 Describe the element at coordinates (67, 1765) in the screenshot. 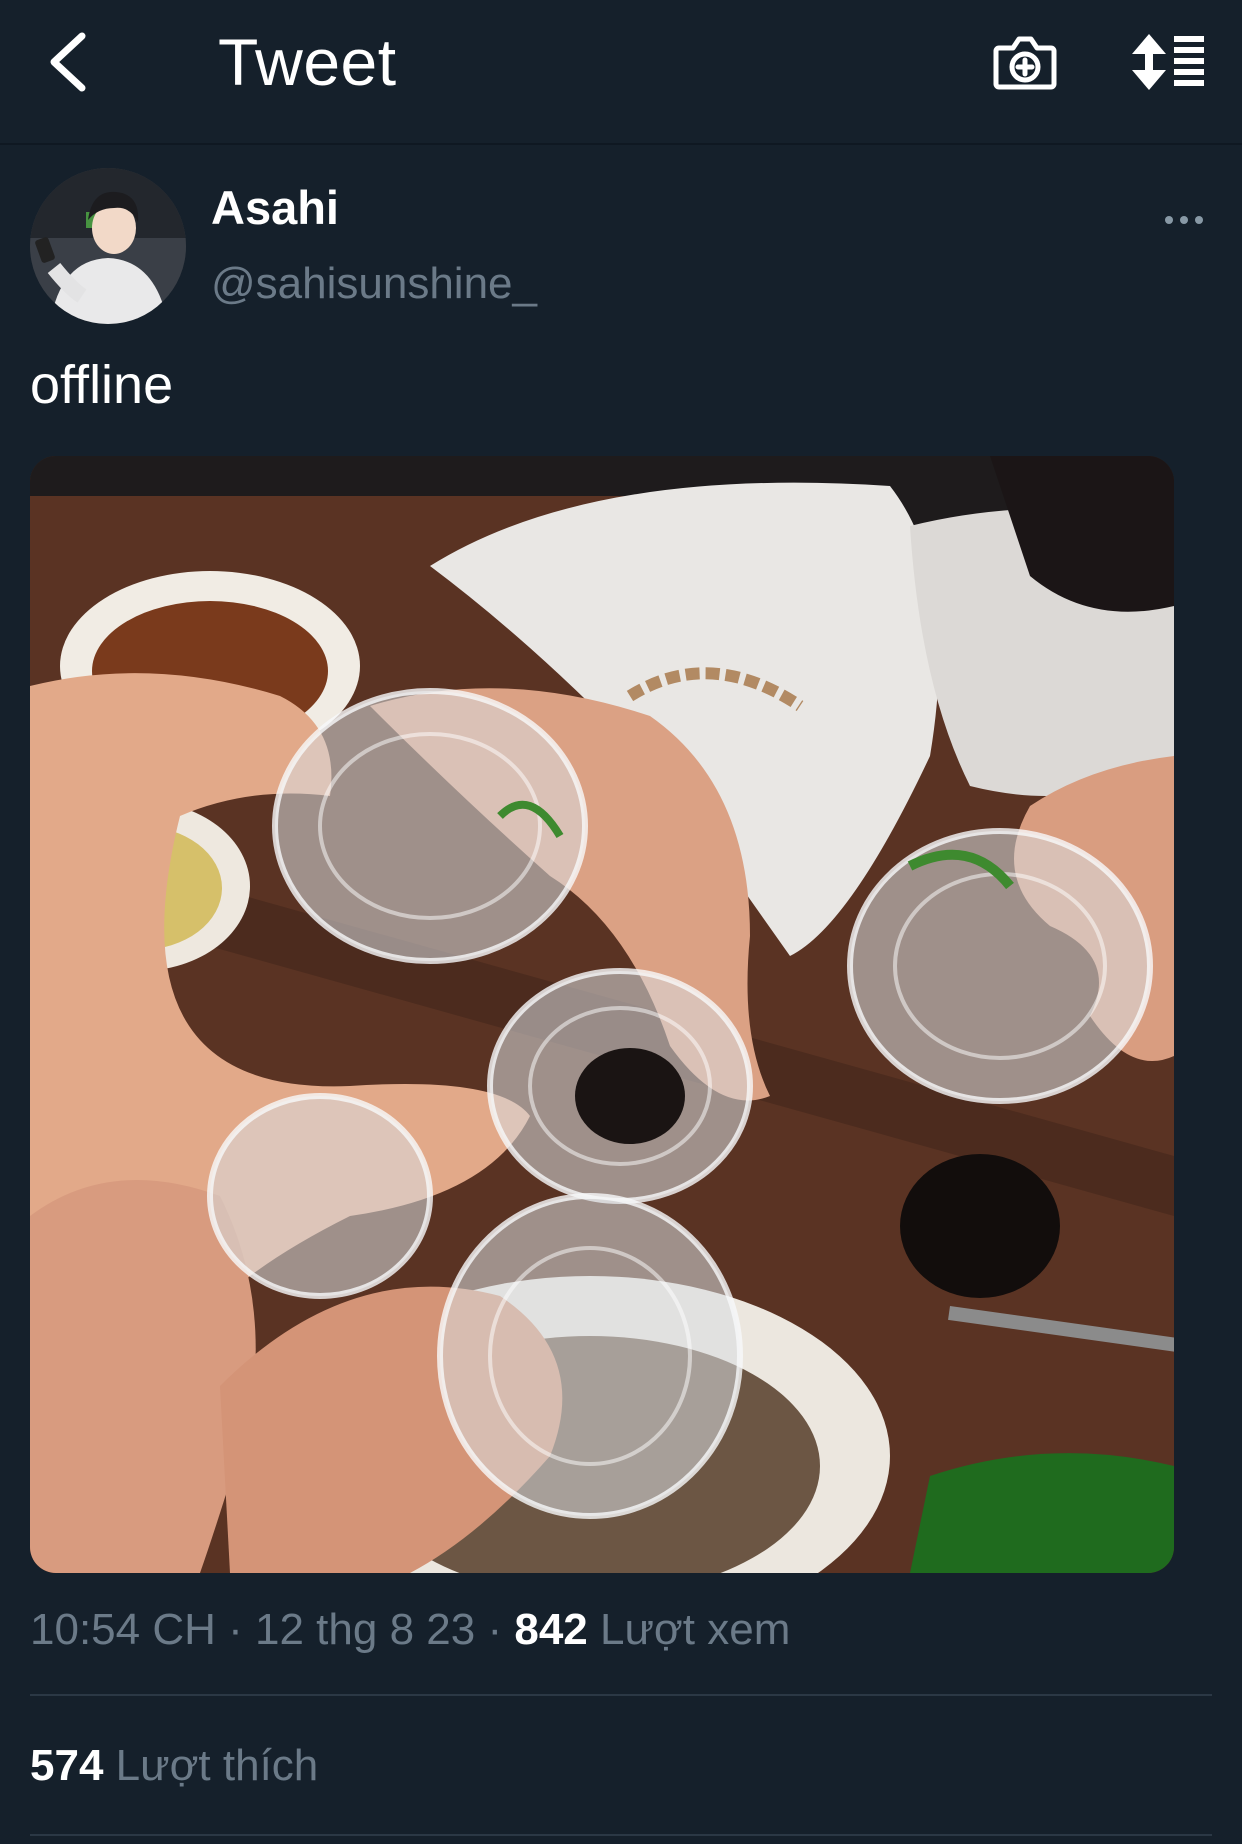

I see `likes-count: 574` at that location.